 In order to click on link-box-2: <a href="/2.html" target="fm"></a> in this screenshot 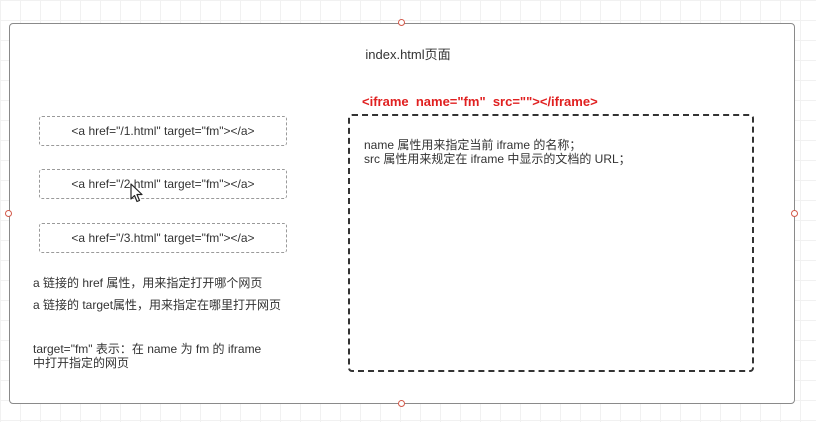, I will do `click(163, 184)`.